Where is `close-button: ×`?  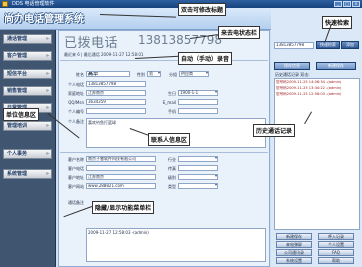
close-button: × is located at coordinates (356, 4).